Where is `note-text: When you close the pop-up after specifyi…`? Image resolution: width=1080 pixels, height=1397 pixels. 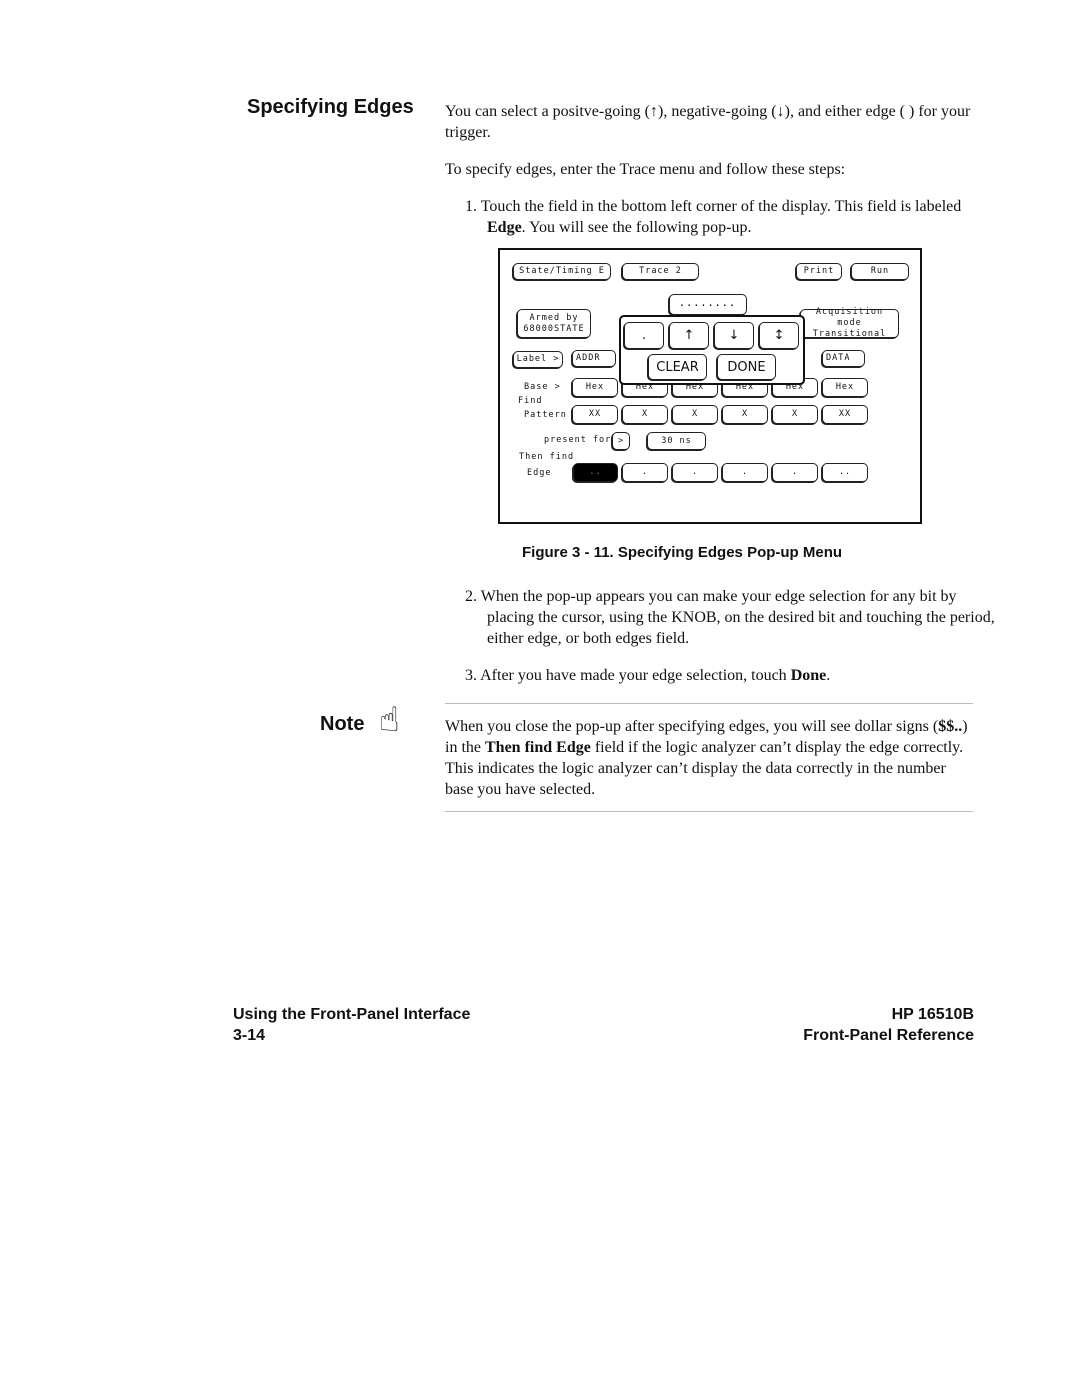 note-text: When you close the pop-up after specifyi… is located at coordinates (706, 758).